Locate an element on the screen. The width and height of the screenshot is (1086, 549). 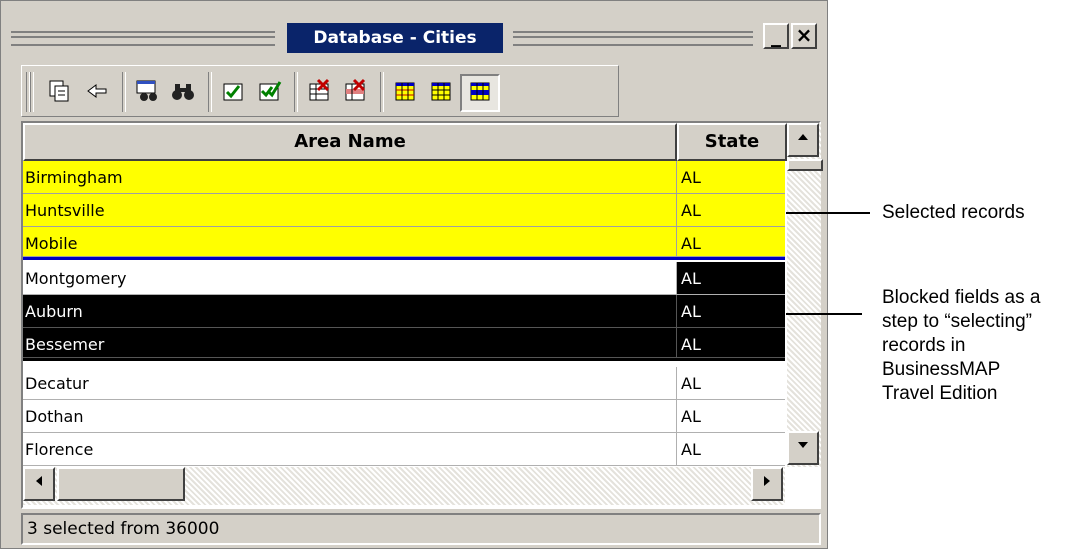
callout-selected-records: Selected records is located at coordinates (953, 212).